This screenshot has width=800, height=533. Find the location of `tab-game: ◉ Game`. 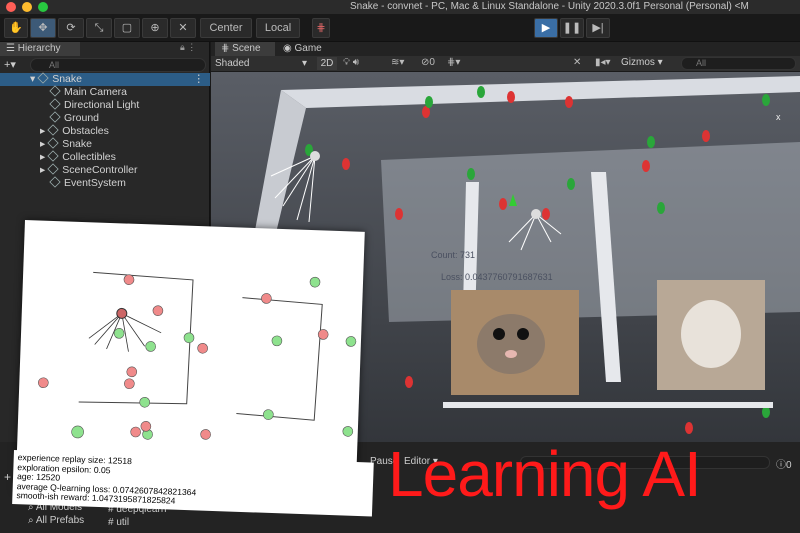

tab-game: ◉ Game is located at coordinates (307, 49).